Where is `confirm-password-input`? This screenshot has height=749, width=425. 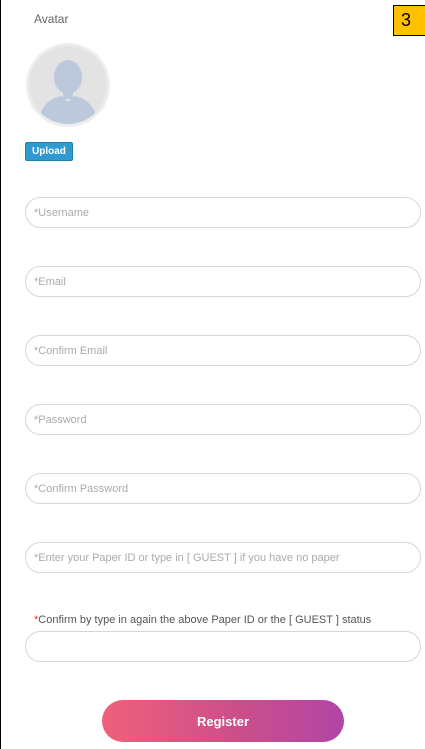
confirm-password-input is located at coordinates (223, 488).